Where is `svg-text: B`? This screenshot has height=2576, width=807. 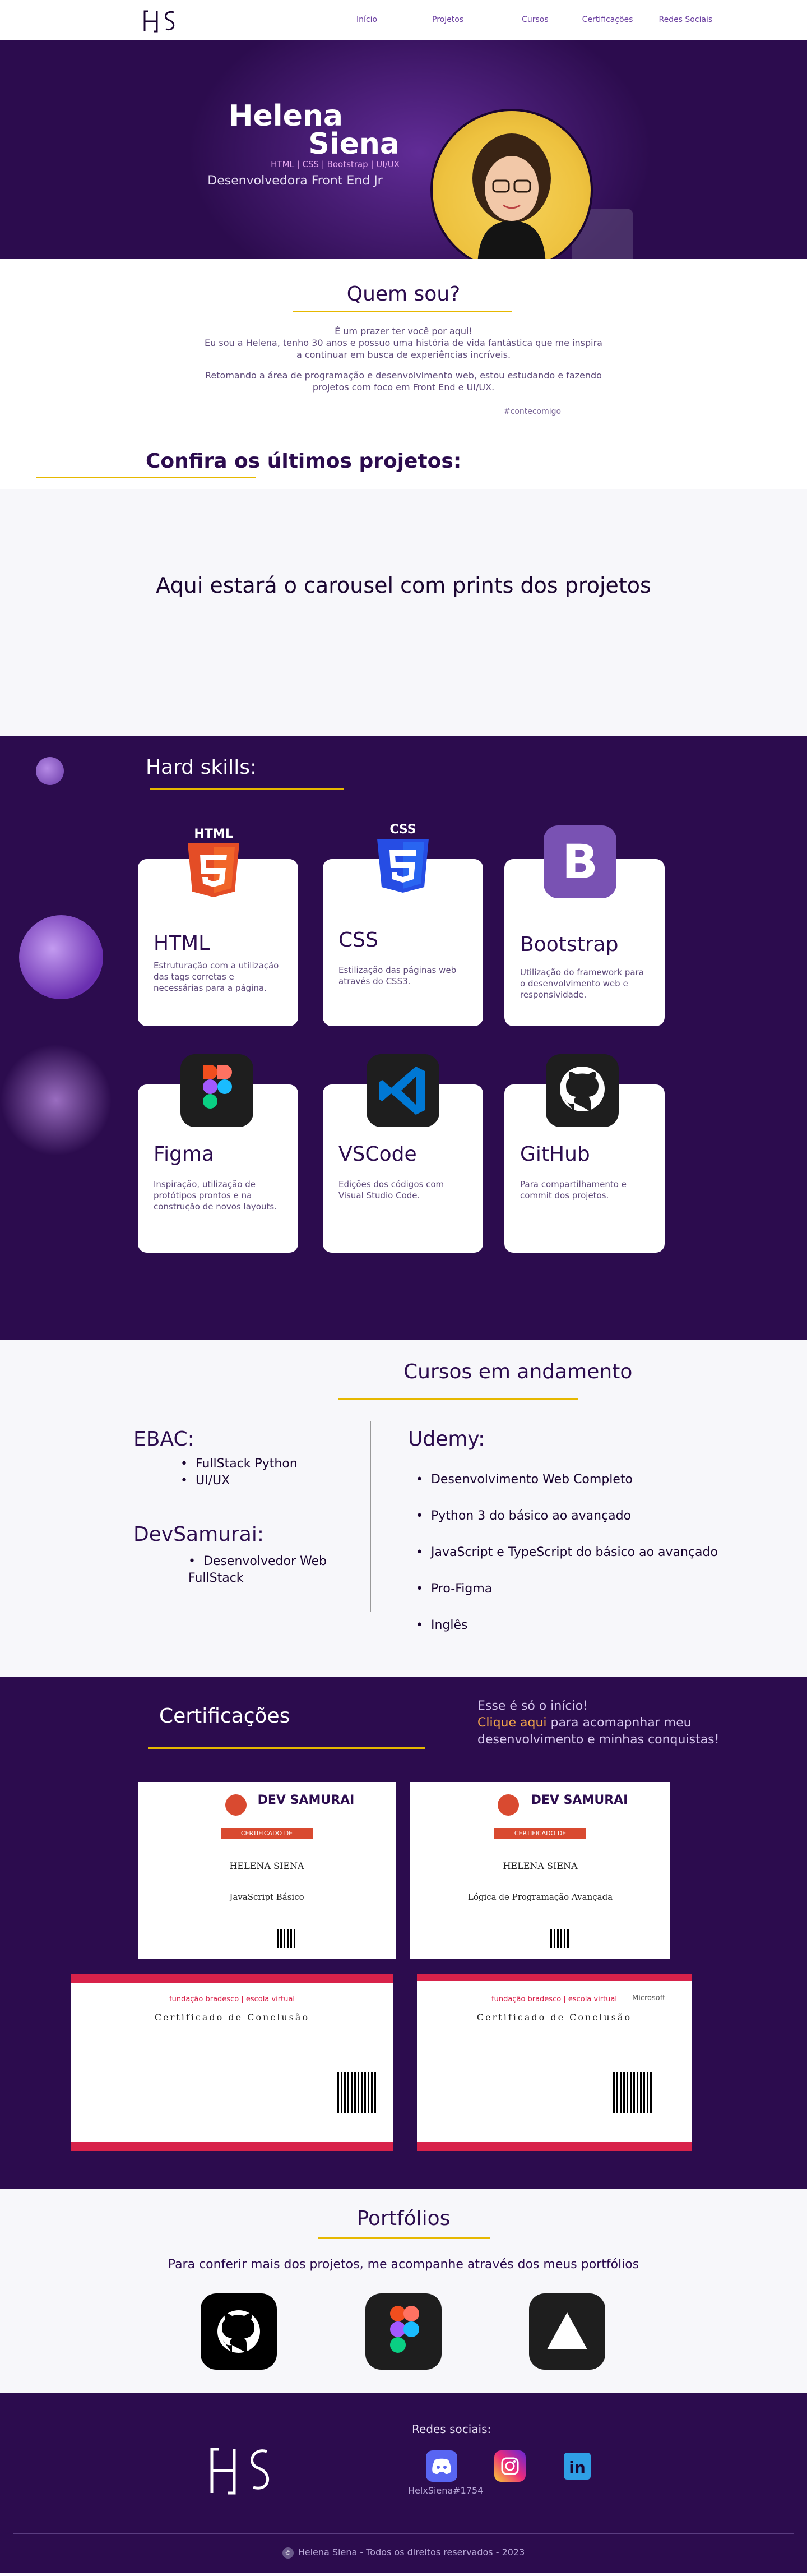
svg-text: B is located at coordinates (580, 861).